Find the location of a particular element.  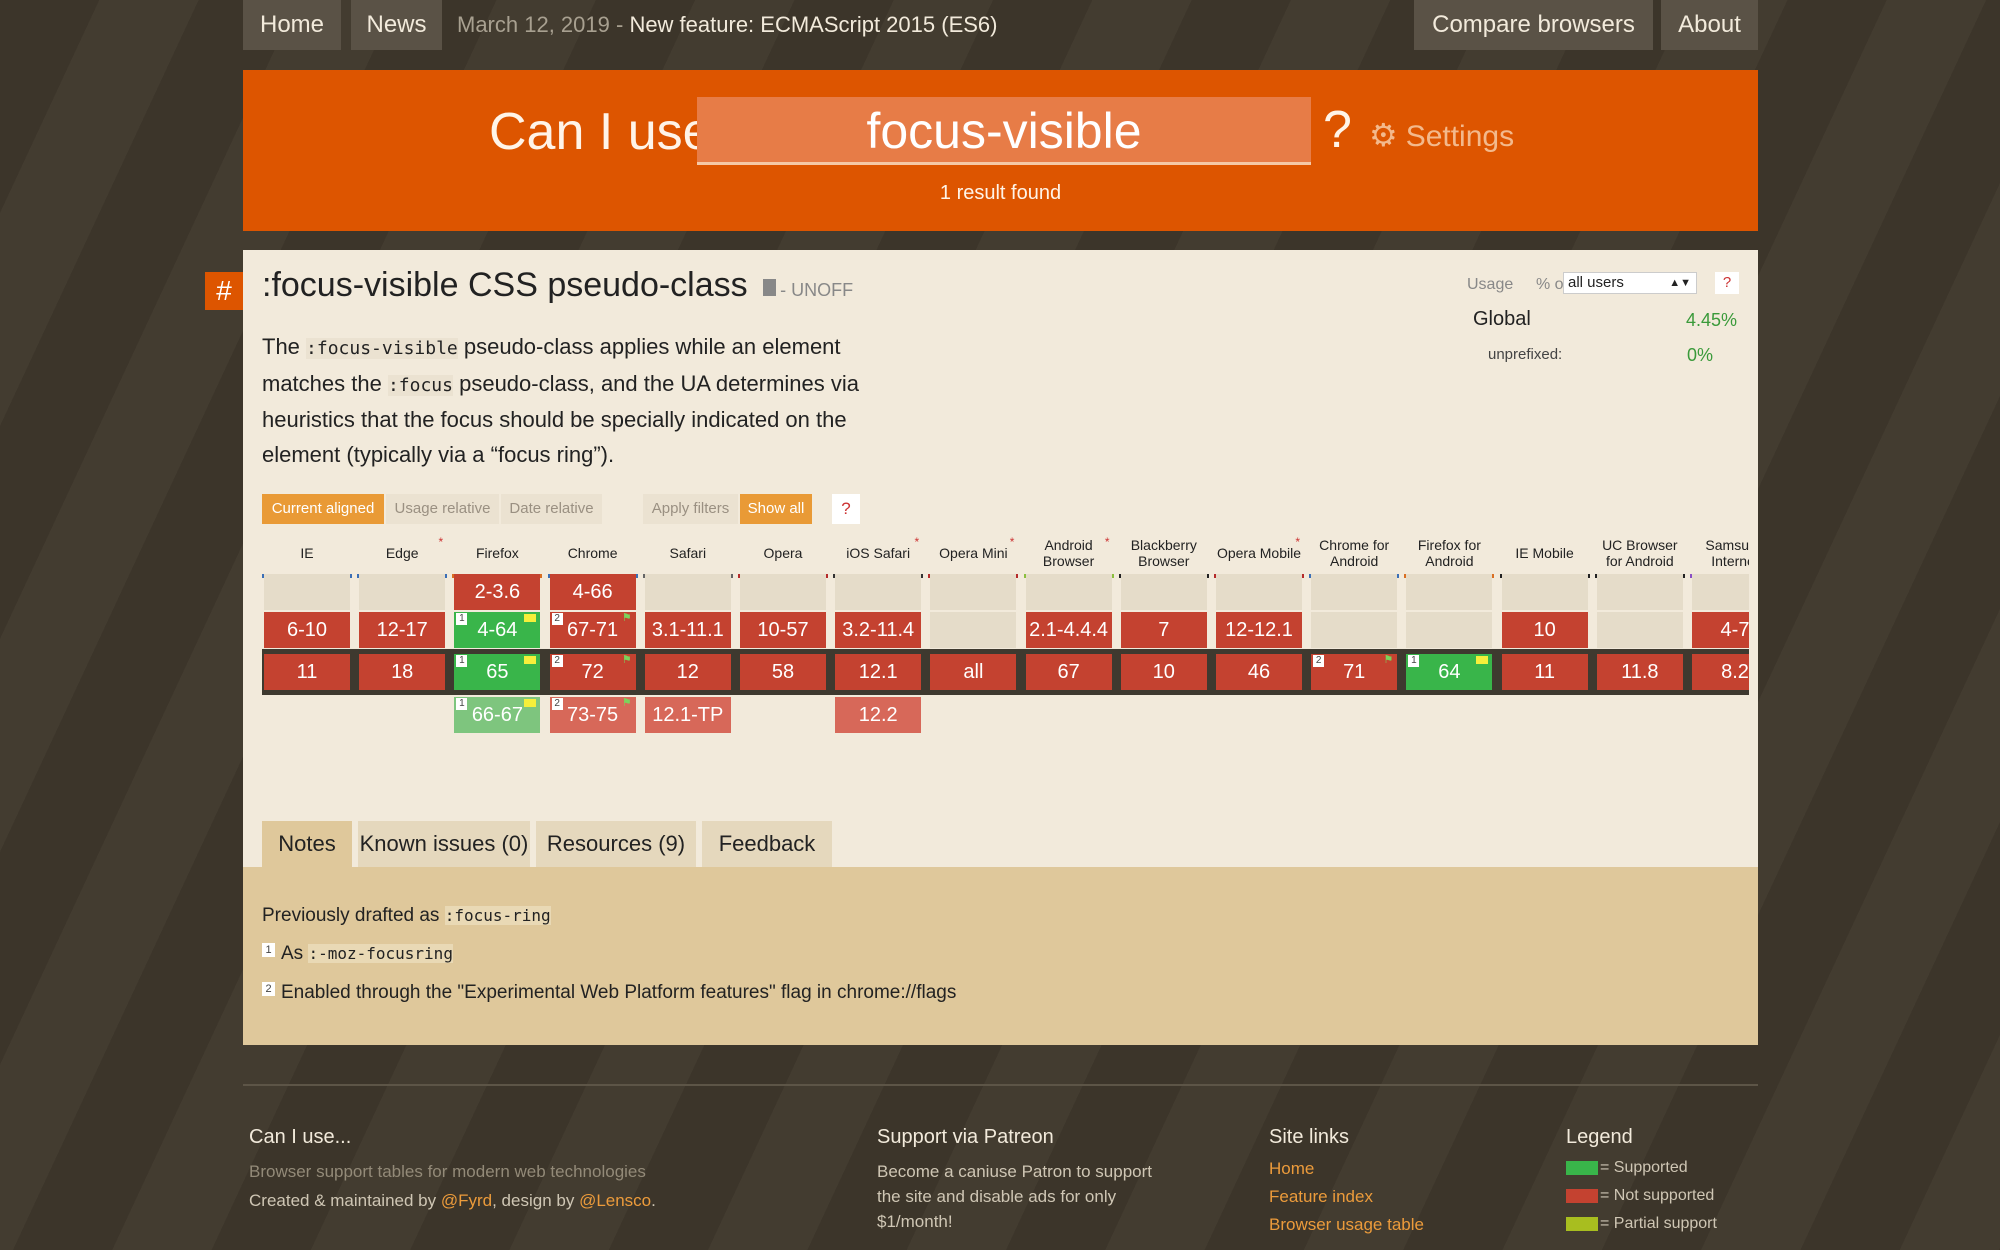

support-cell: 7 is located at coordinates (1163, 630).